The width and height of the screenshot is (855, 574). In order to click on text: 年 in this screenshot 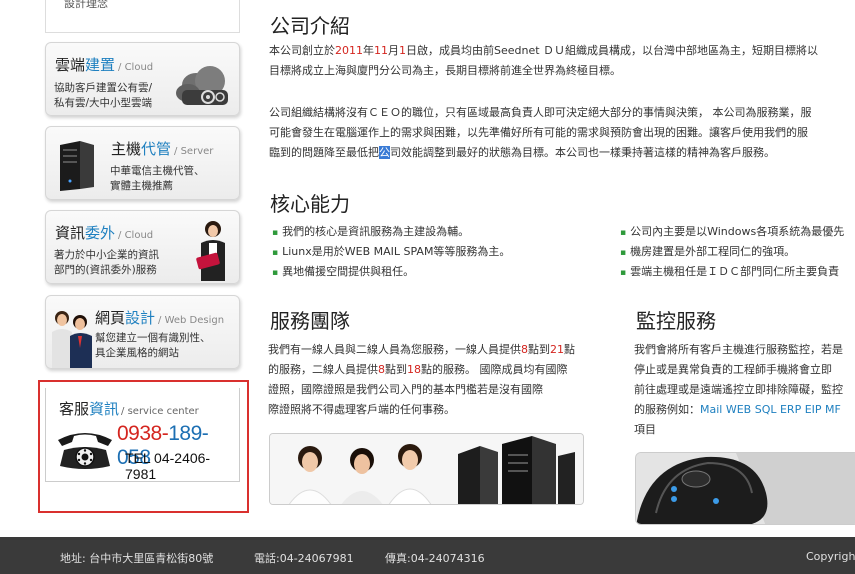, I will do `click(368, 50)`.